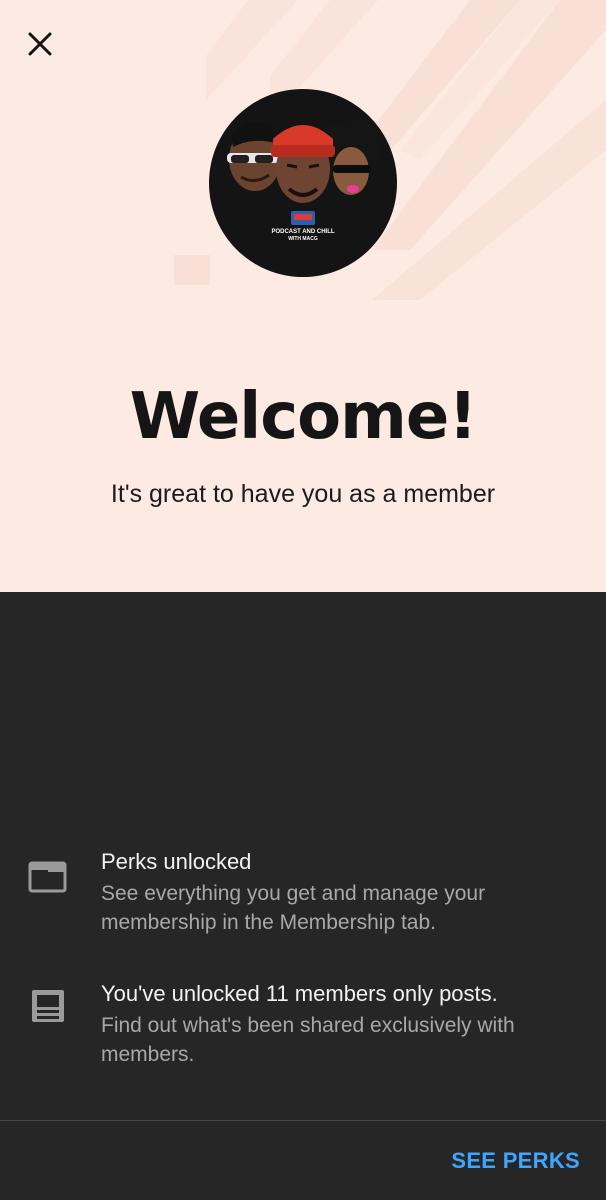 This screenshot has width=606, height=1200. I want to click on footer-divider, so click(303, 1120).